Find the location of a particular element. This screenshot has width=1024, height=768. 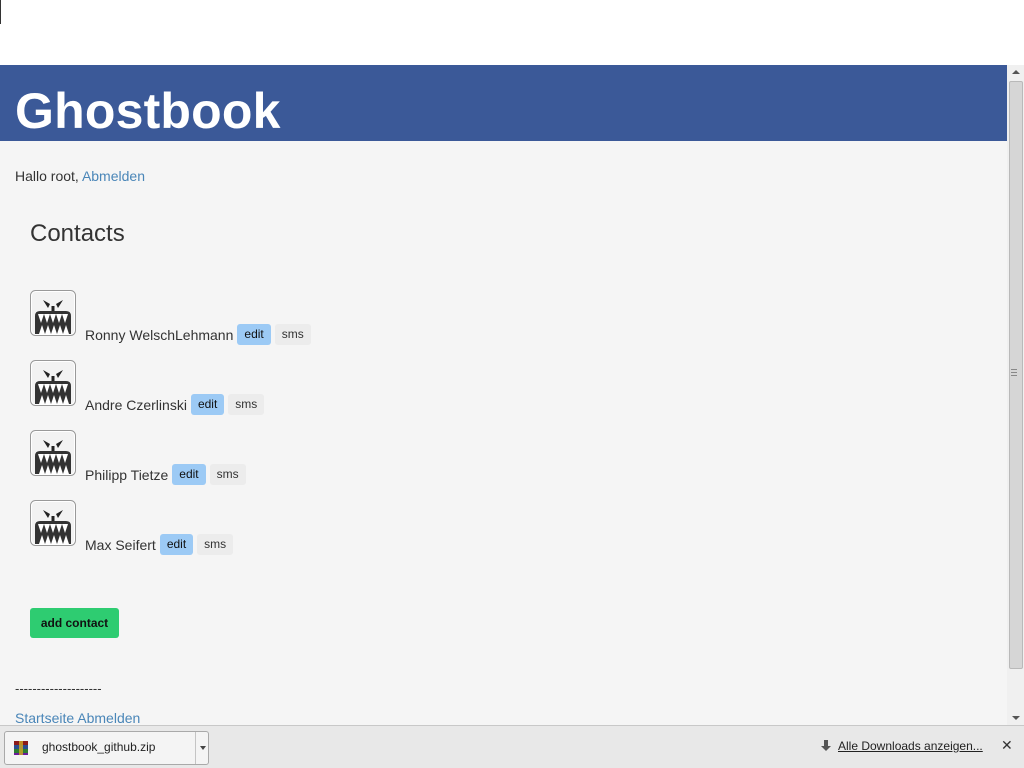

logout-link: Abmelden is located at coordinates (113, 176).